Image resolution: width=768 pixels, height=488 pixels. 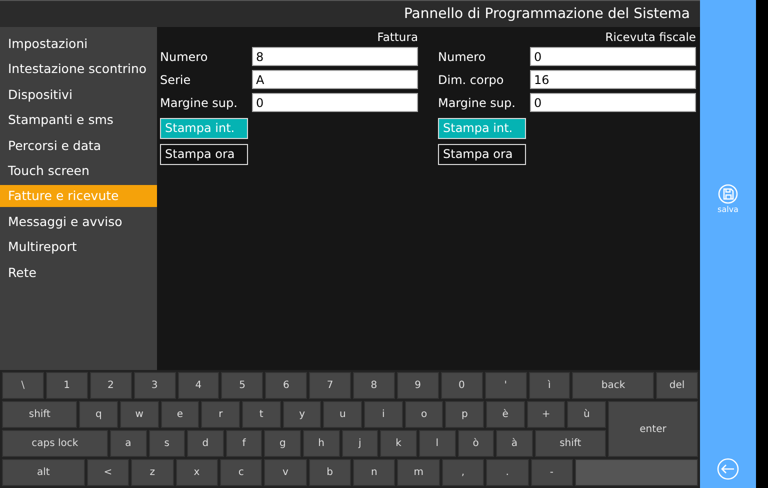 What do you see at coordinates (383, 414) in the screenshot?
I see `keyboard-key: i` at bounding box center [383, 414].